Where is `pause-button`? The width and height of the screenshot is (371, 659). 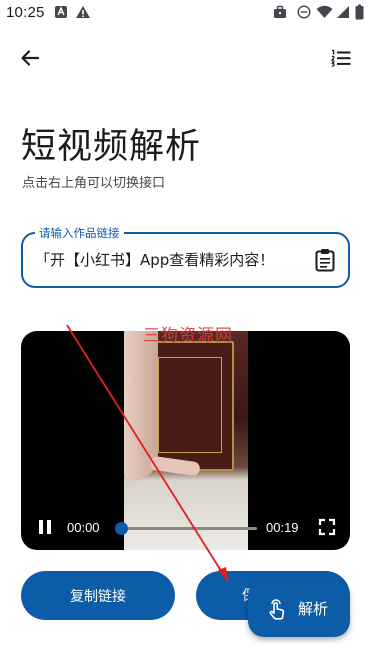
pause-button is located at coordinates (45, 527).